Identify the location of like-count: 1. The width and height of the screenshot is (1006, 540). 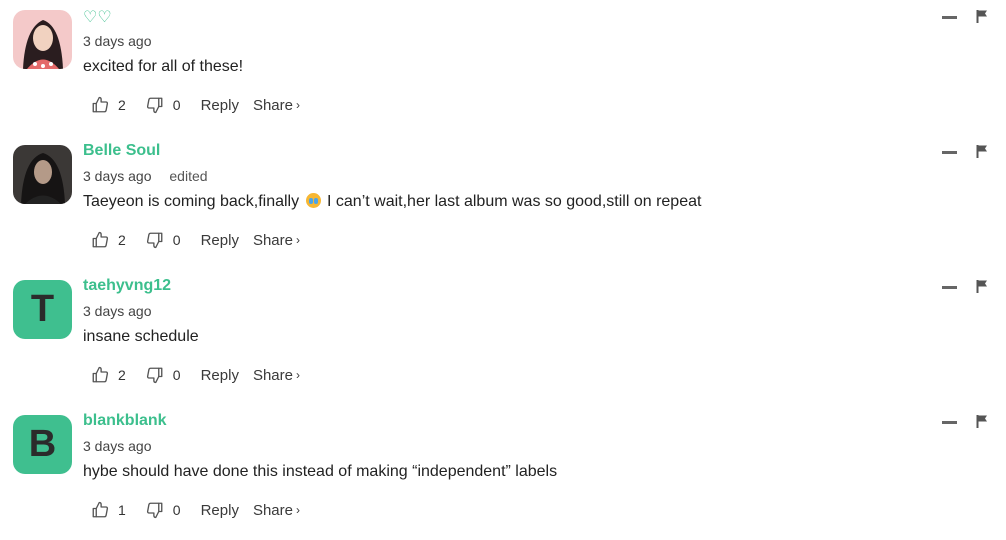
(122, 510).